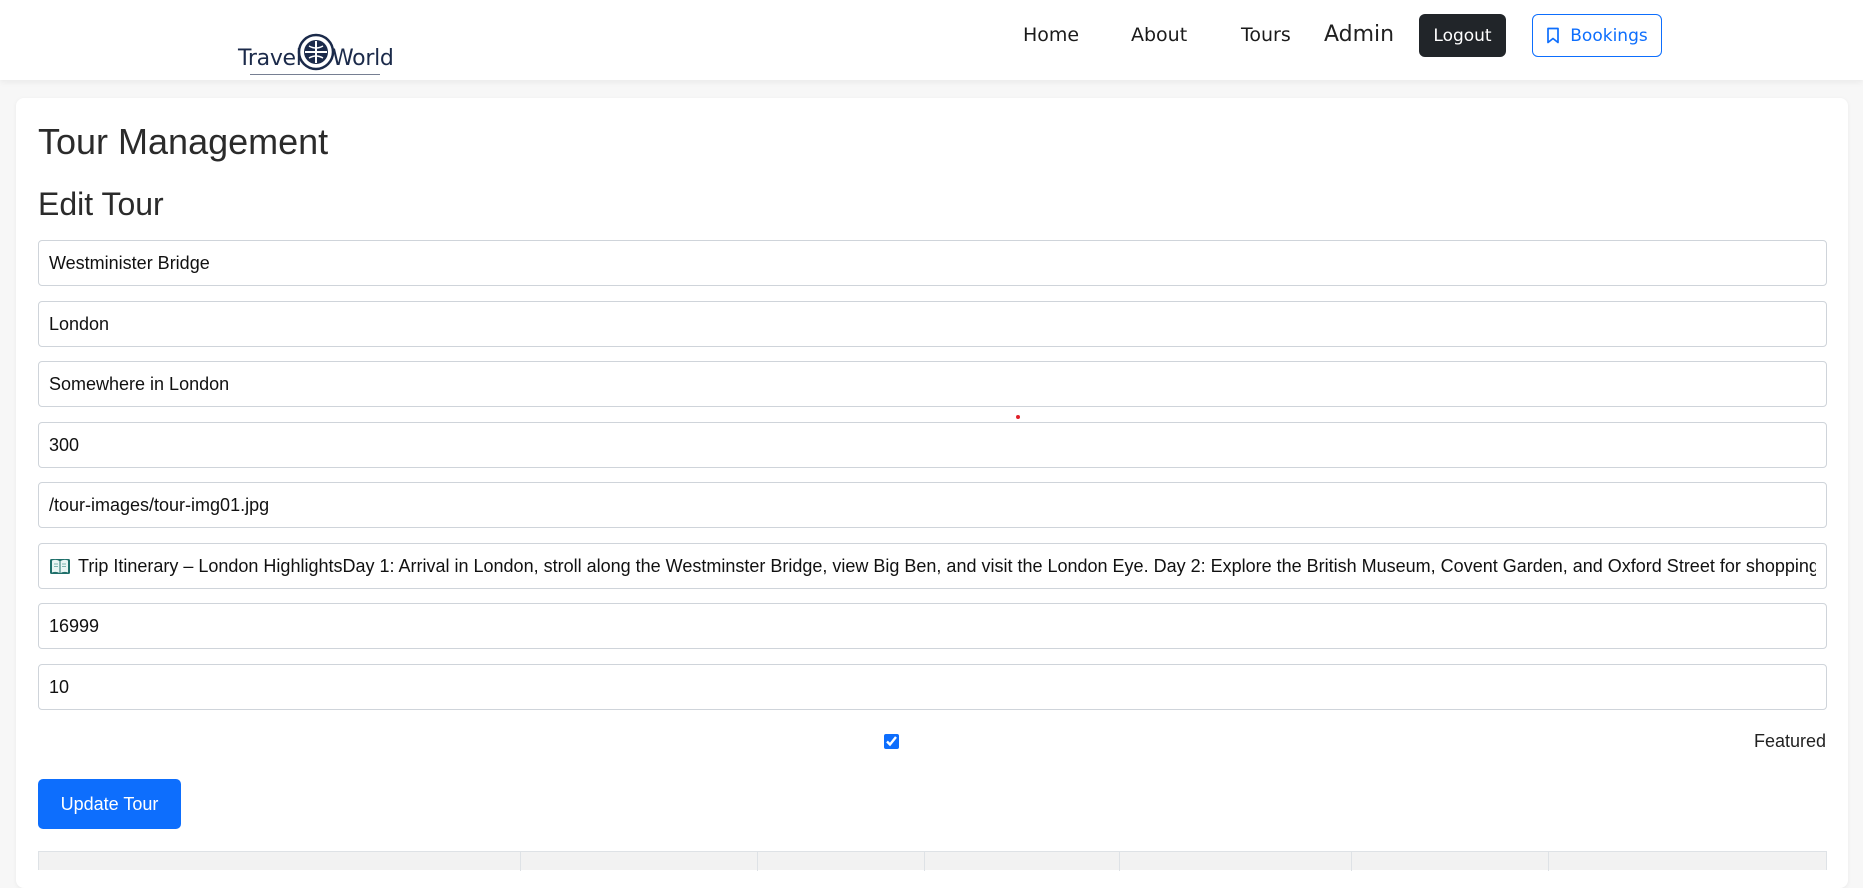  Describe the element at coordinates (1266, 35) in the screenshot. I see `nav-tours: Tours` at that location.